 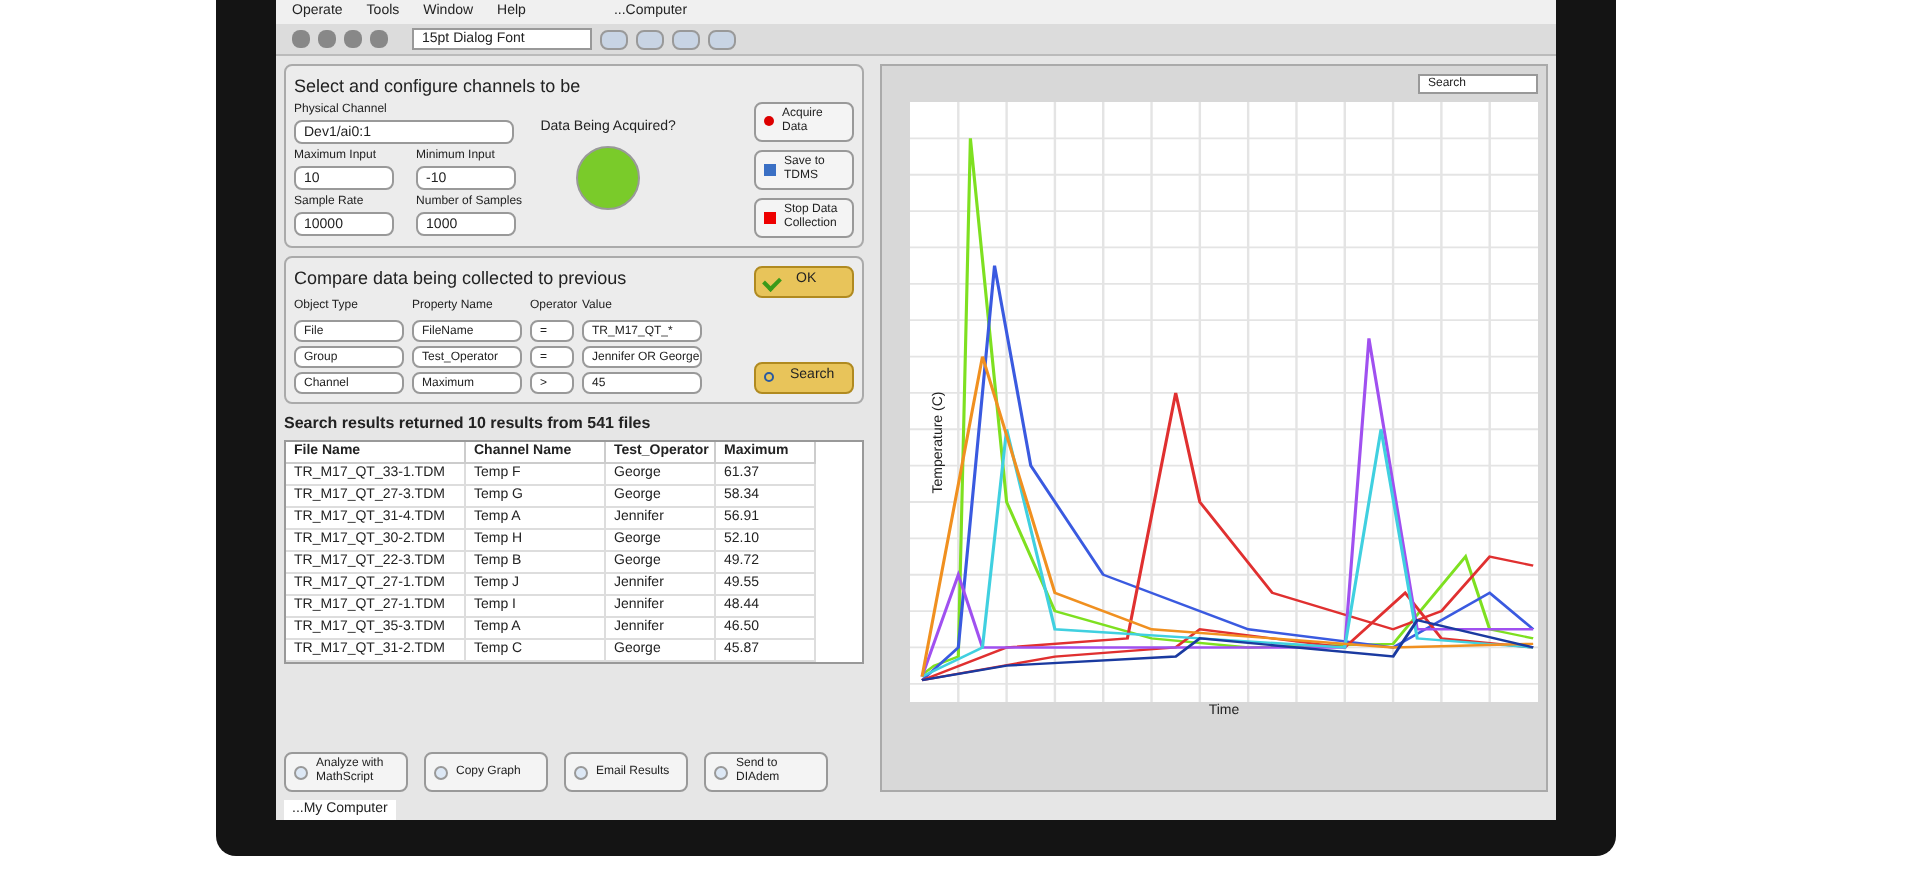 What do you see at coordinates (438, 87) in the screenshot?
I see `panel-title: Select and configure channels to be` at bounding box center [438, 87].